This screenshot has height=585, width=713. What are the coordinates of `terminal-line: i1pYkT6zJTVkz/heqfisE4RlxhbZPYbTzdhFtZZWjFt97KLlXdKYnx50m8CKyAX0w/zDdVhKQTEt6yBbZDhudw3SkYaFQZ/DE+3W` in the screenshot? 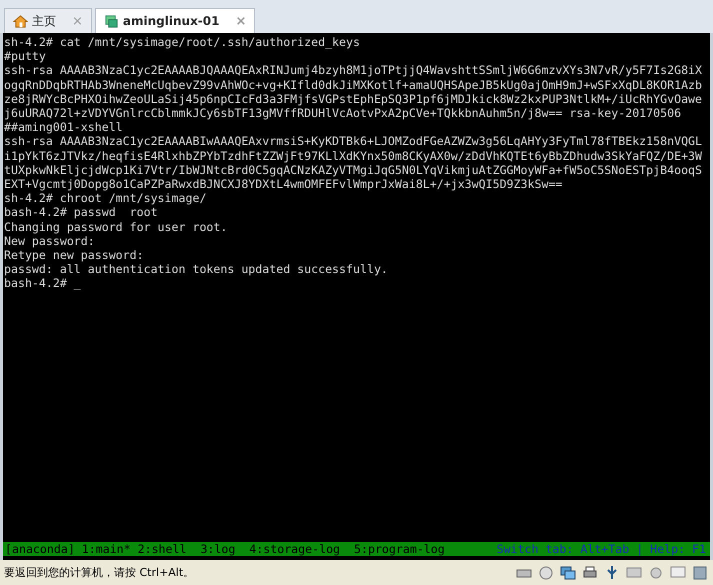 It's located at (353, 155).